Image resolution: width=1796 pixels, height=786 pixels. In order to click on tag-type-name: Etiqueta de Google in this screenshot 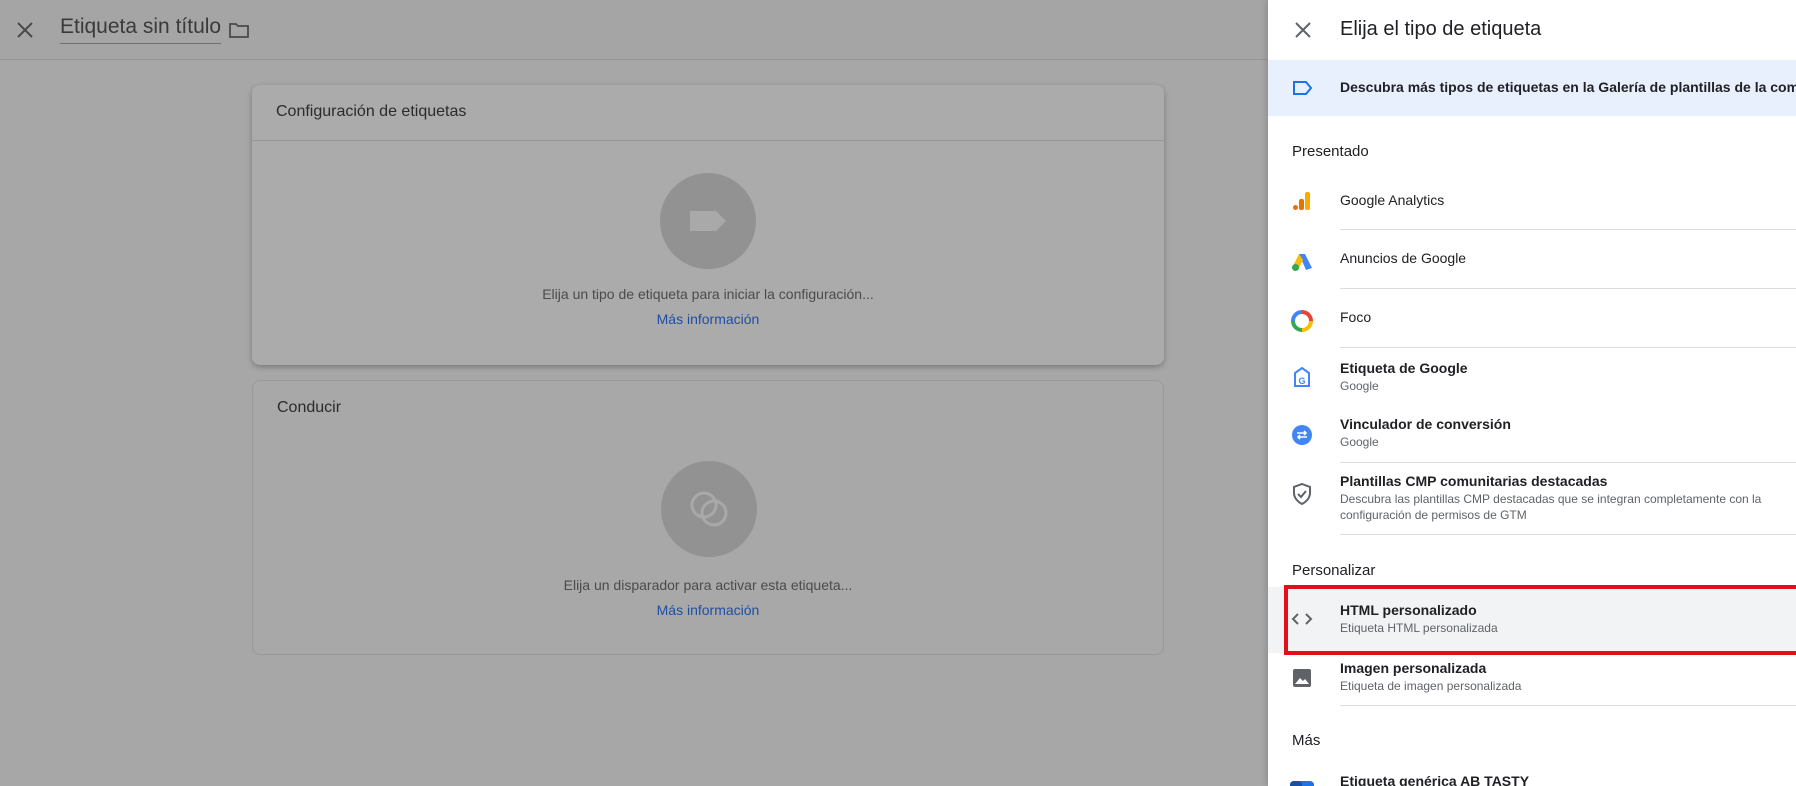, I will do `click(1404, 368)`.